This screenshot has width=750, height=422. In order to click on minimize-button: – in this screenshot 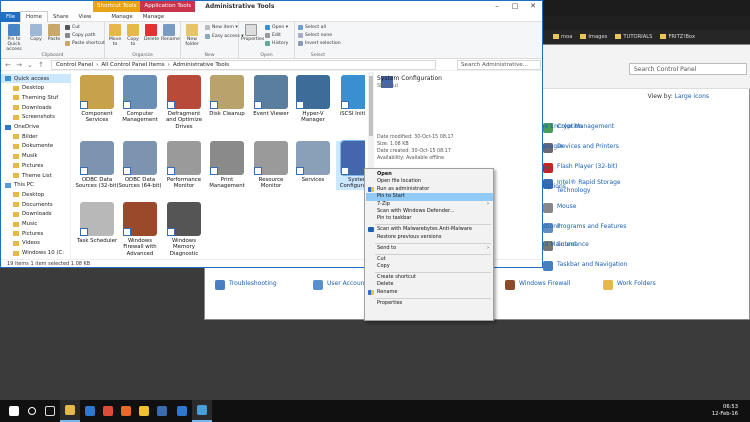, I will do `click(497, 6)`.